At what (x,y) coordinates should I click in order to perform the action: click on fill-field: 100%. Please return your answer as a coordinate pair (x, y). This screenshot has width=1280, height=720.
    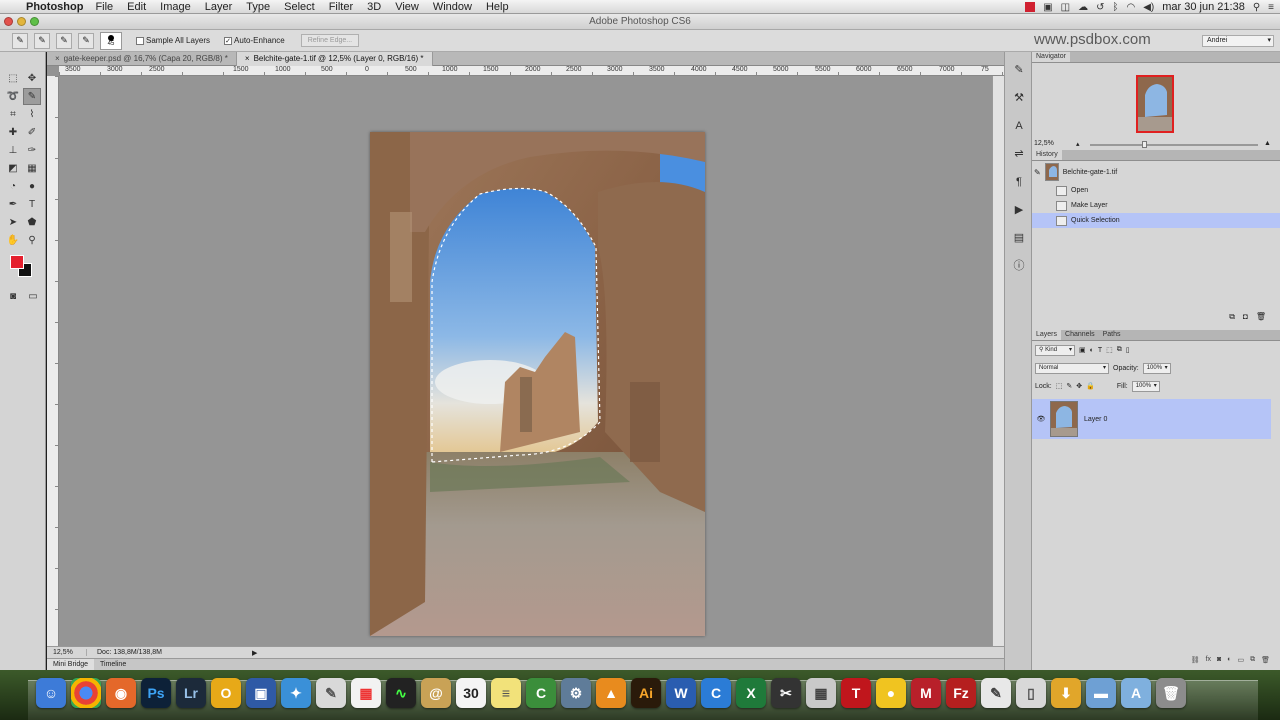
    Looking at the image, I should click on (1145, 386).